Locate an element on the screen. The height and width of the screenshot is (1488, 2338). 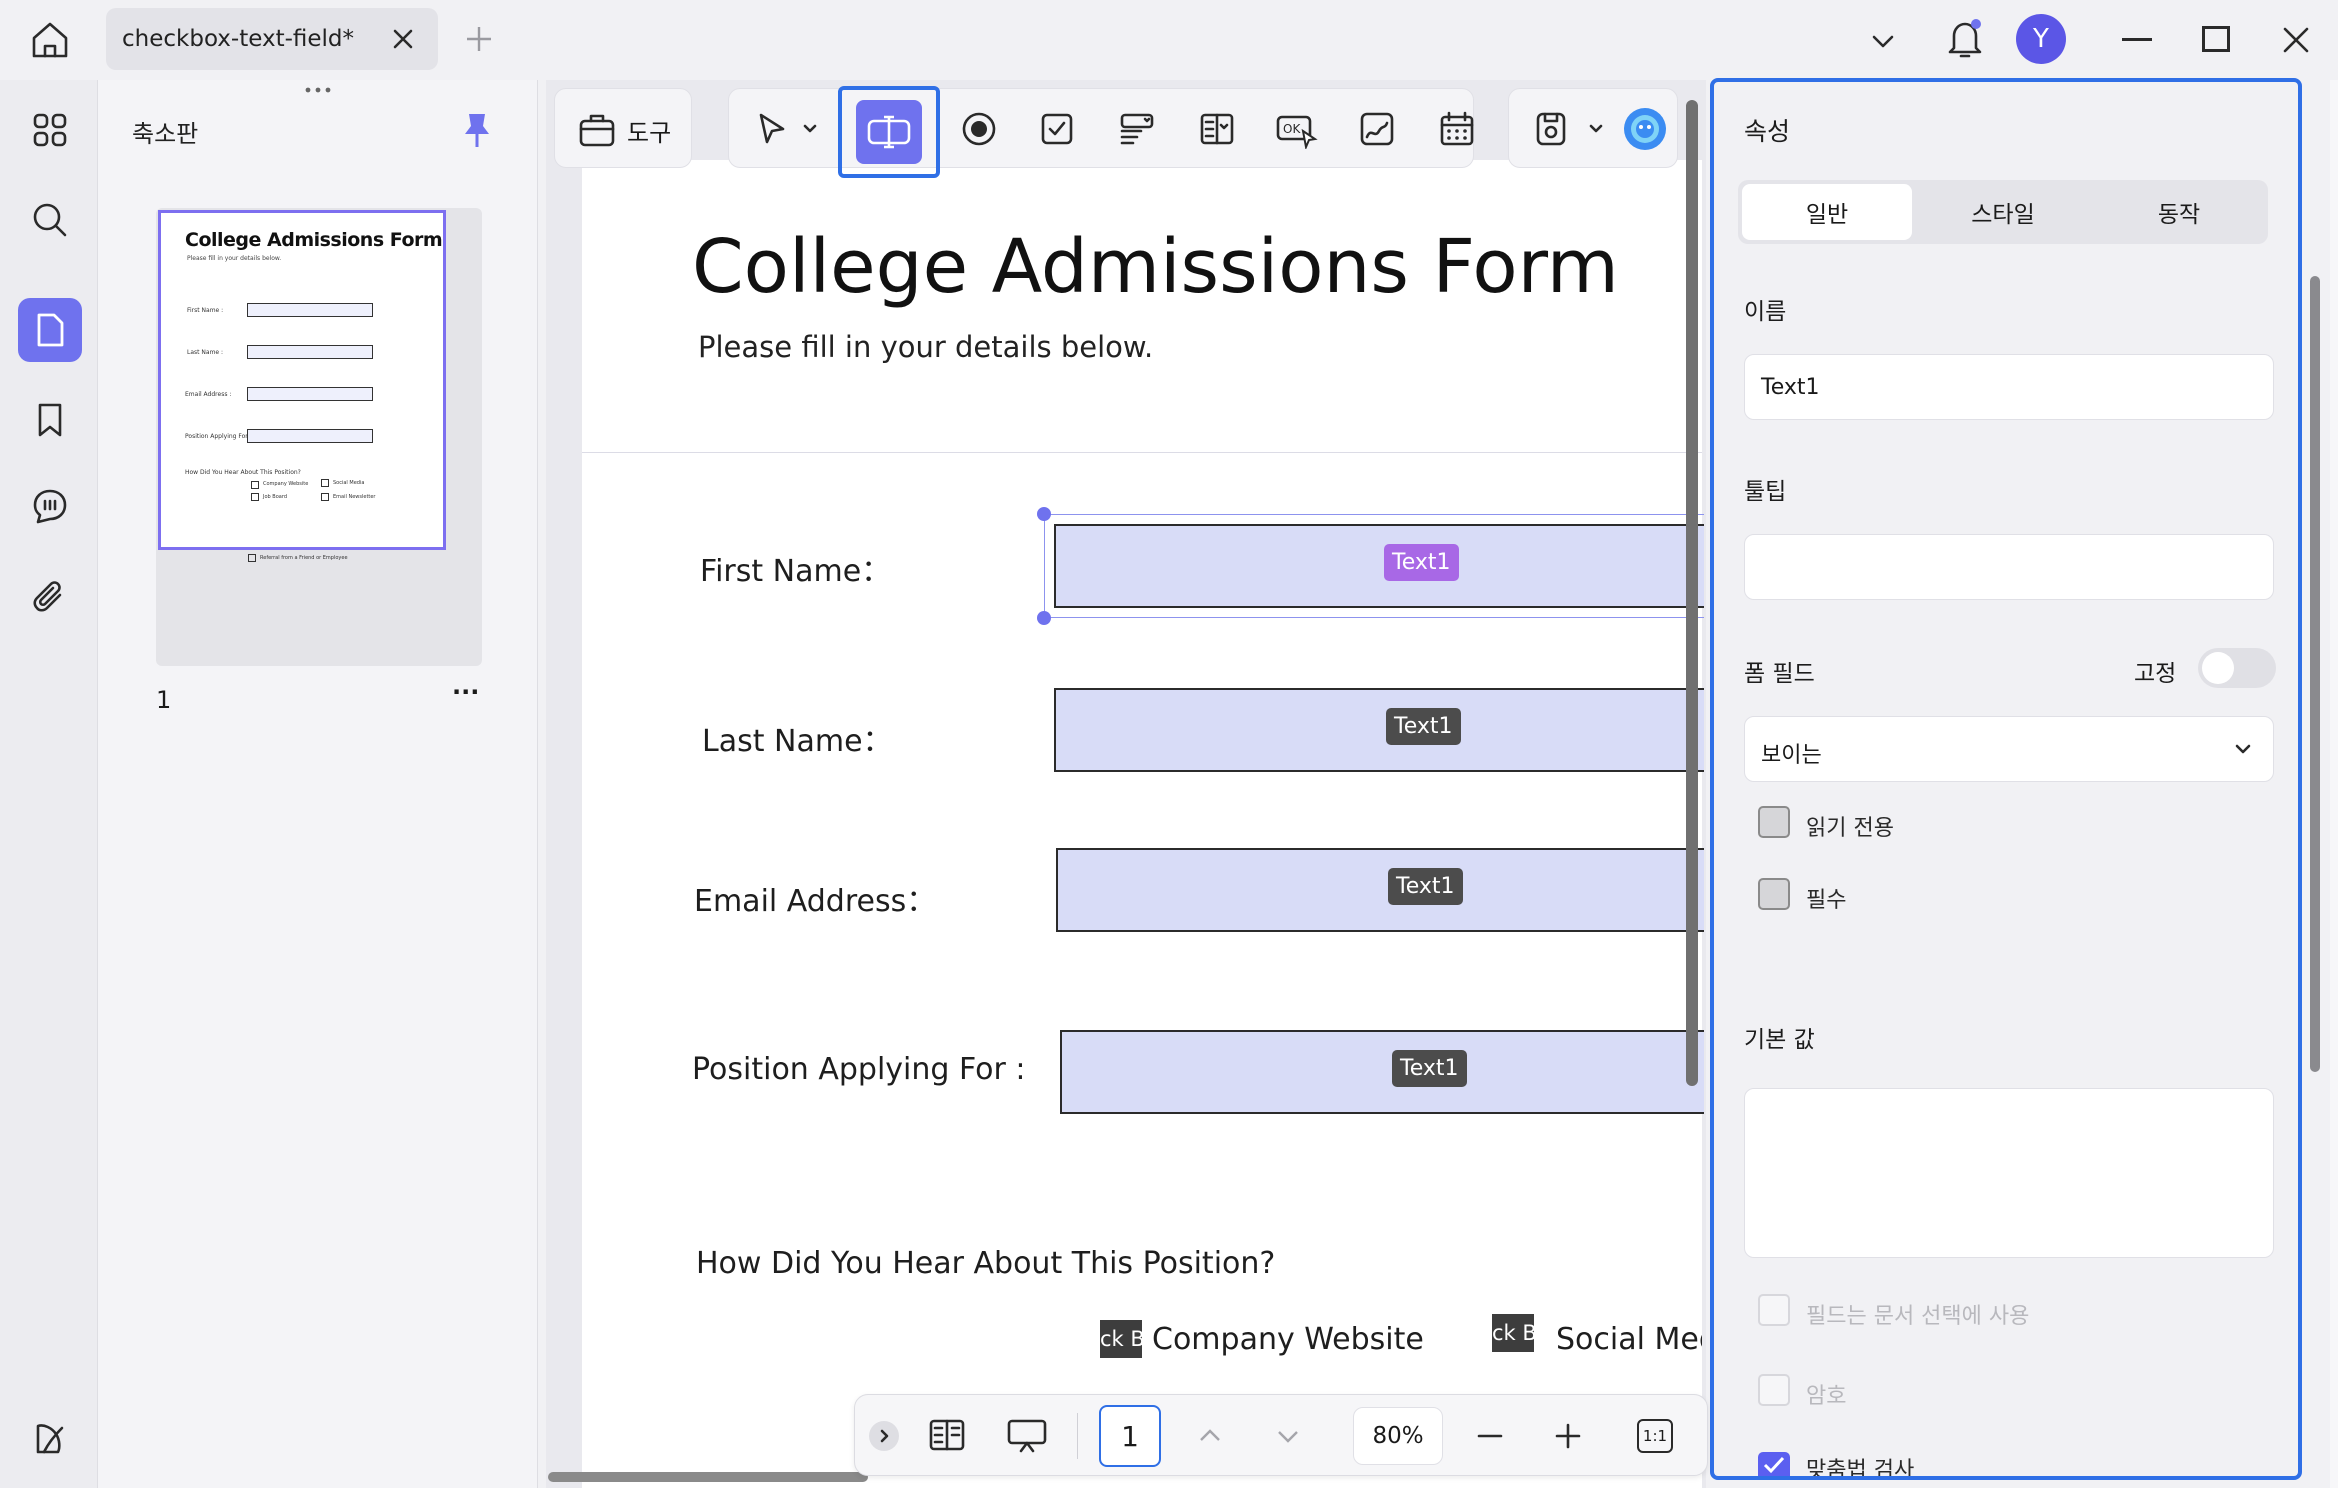
thumb-option: Email Newsletter is located at coordinates (354, 497).